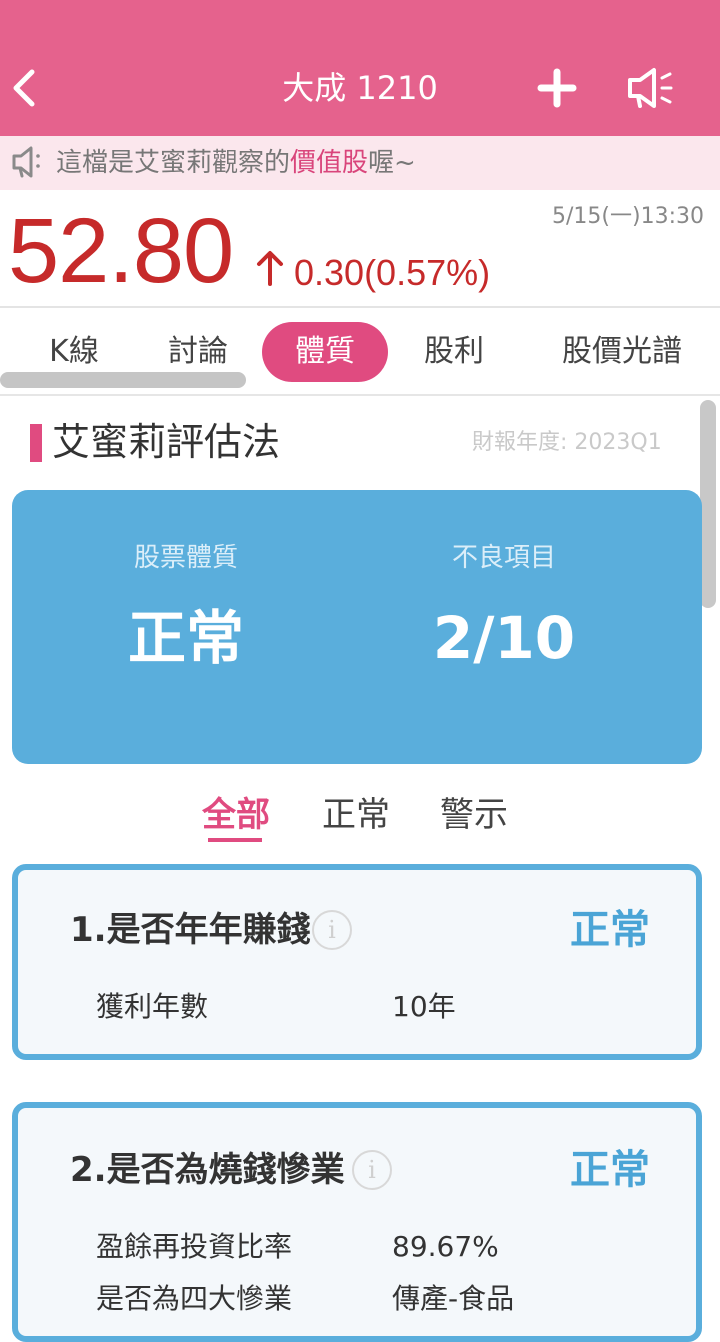  I want to click on metric-label: 獲利年數, so click(152, 1006).